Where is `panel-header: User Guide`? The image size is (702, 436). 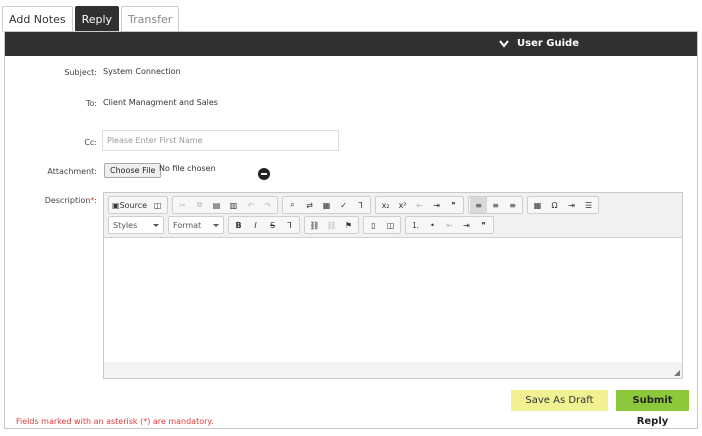
panel-header: User Guide is located at coordinates (351, 44).